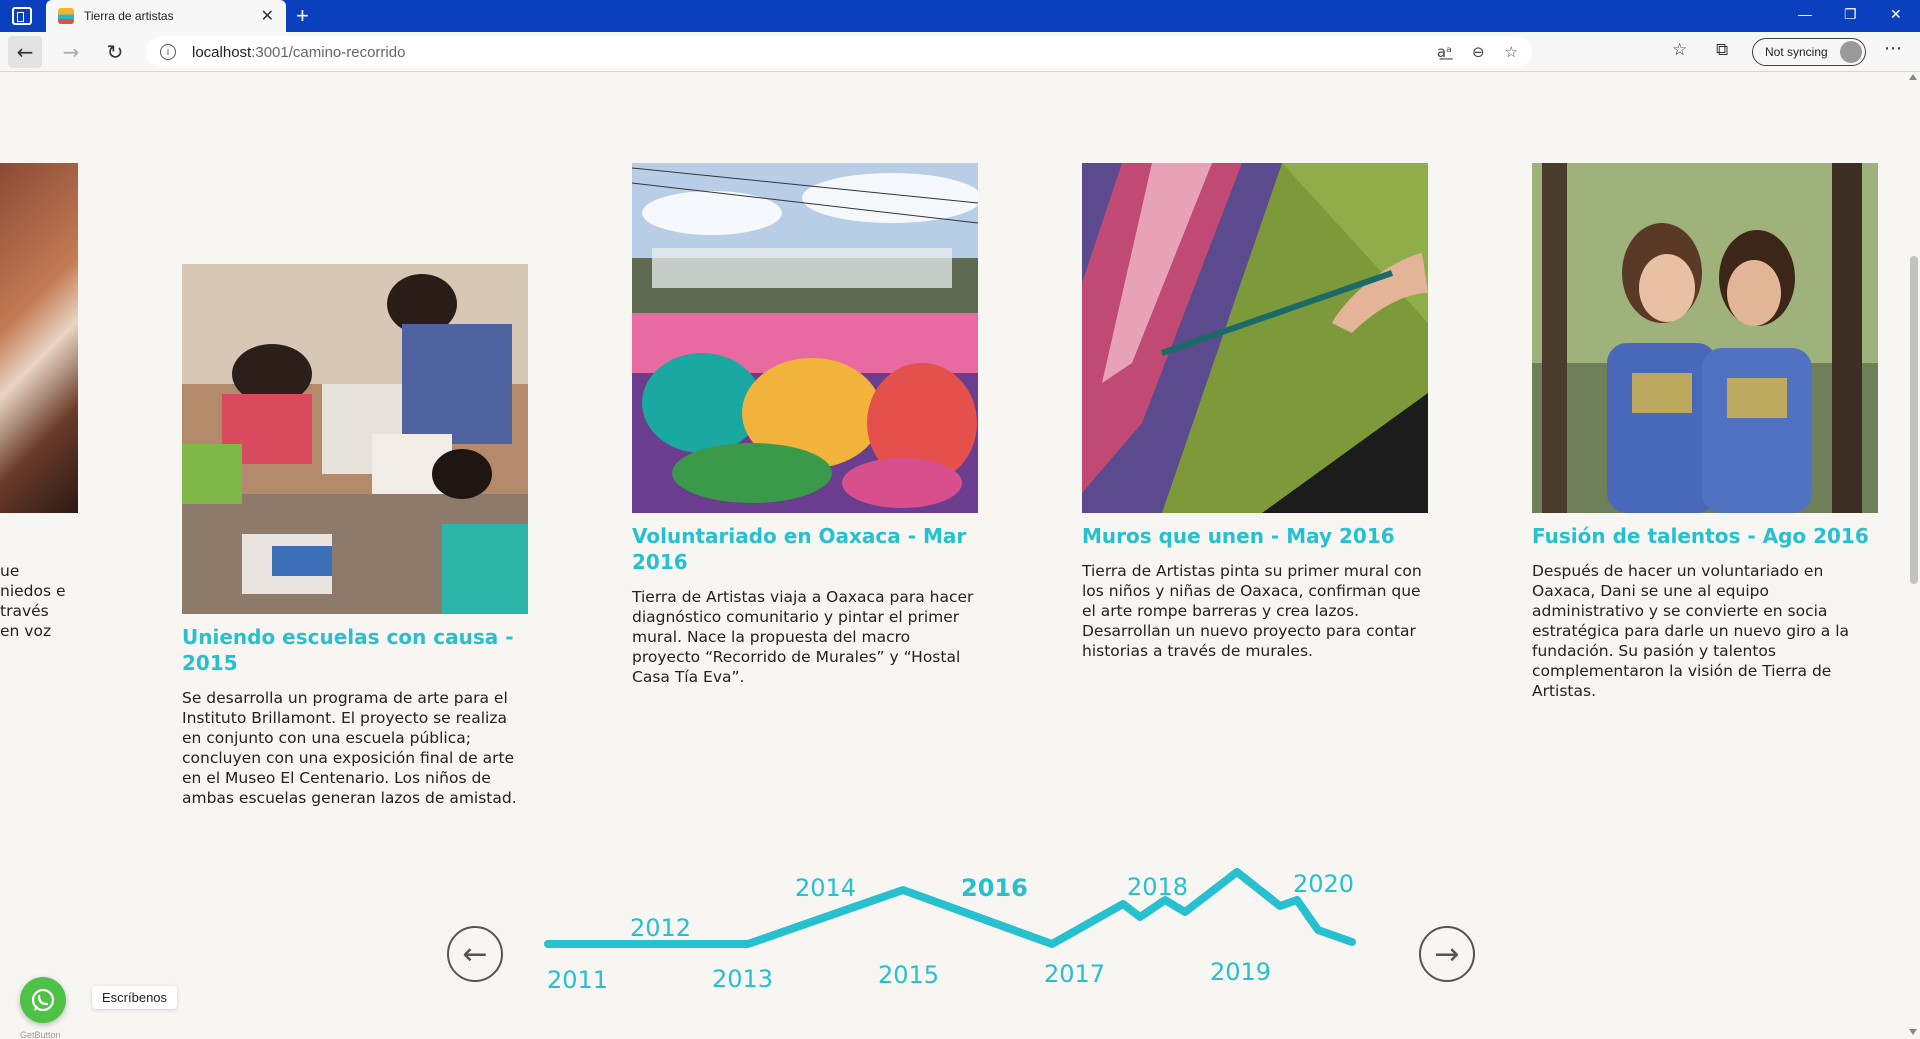 The width and height of the screenshot is (1920, 1039). I want to click on browser-tab: Tierra de artistas ✕, so click(166, 16).